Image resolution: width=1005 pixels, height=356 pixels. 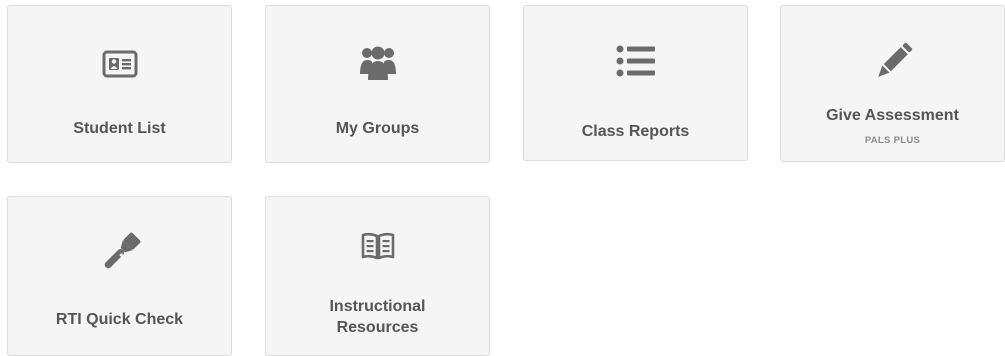 I want to click on tile-give-assessment: Give Assessment PALS PLUS, so click(x=892, y=83).